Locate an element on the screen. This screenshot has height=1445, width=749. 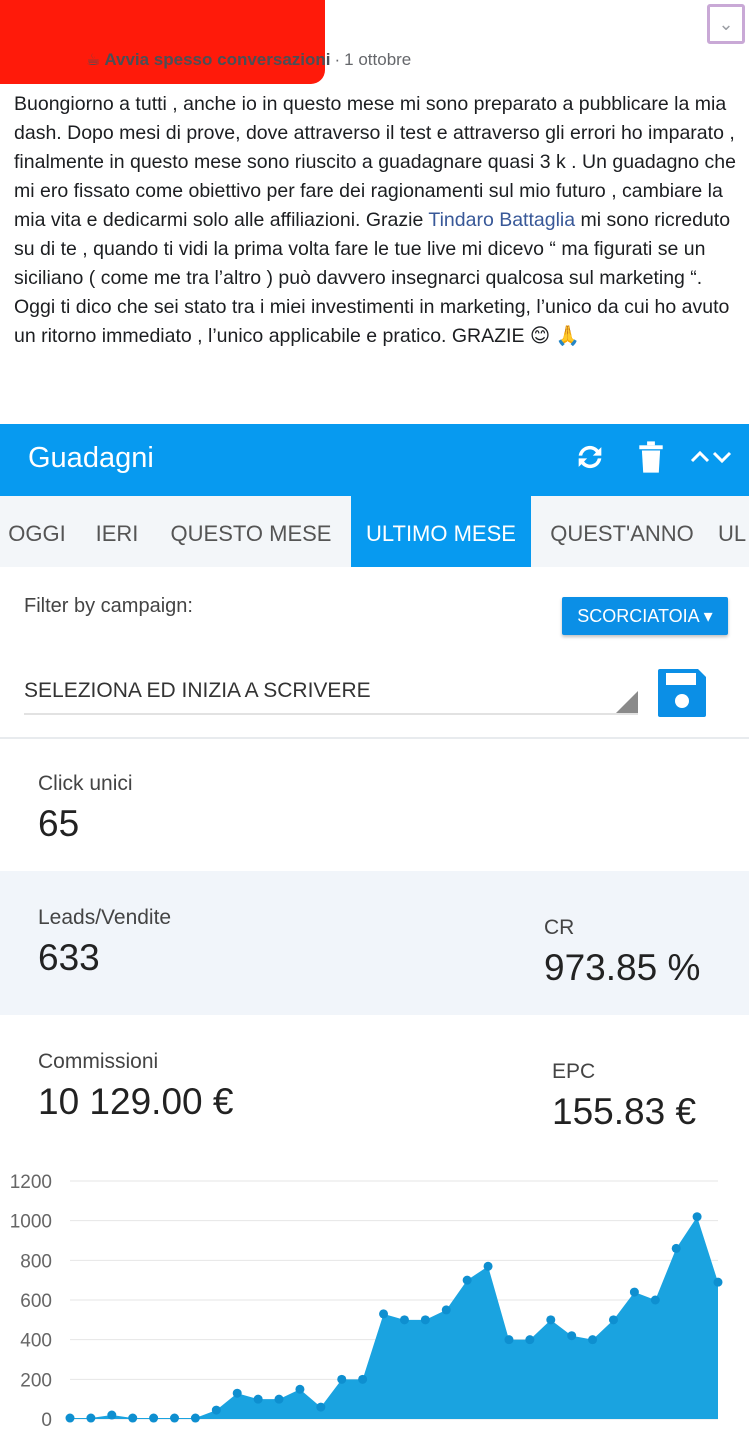
post-date: 1 ottobre is located at coordinates (377, 60).